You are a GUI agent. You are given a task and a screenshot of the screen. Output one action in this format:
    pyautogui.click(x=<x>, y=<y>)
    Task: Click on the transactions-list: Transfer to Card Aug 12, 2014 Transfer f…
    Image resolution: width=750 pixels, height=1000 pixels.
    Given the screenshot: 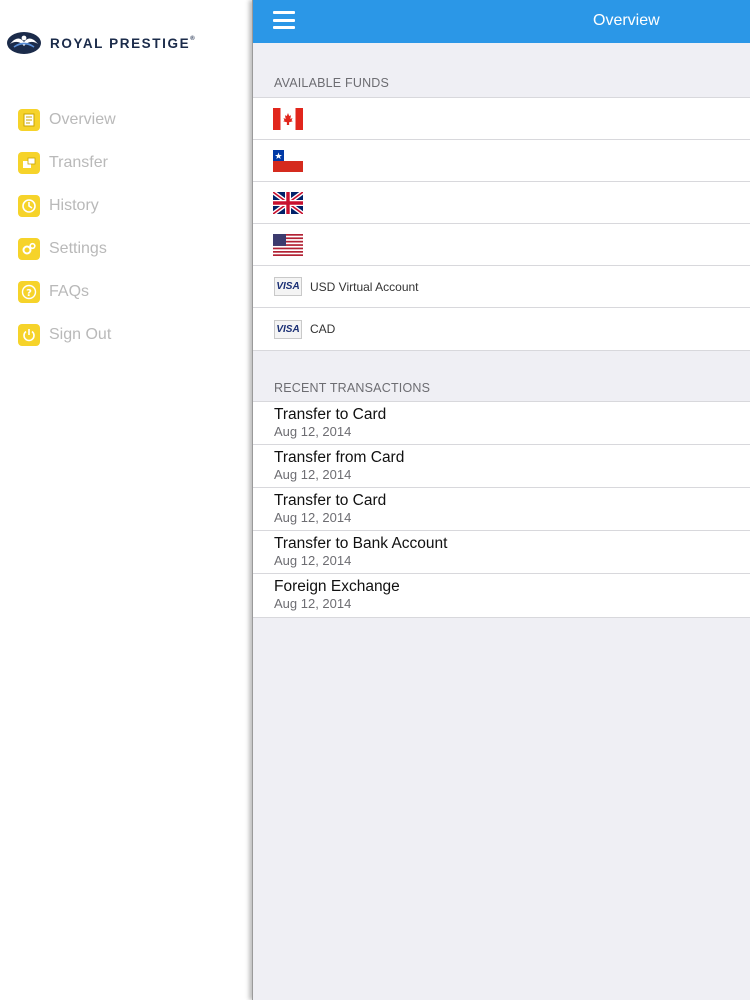 What is the action you would take?
    pyautogui.click(x=501, y=509)
    